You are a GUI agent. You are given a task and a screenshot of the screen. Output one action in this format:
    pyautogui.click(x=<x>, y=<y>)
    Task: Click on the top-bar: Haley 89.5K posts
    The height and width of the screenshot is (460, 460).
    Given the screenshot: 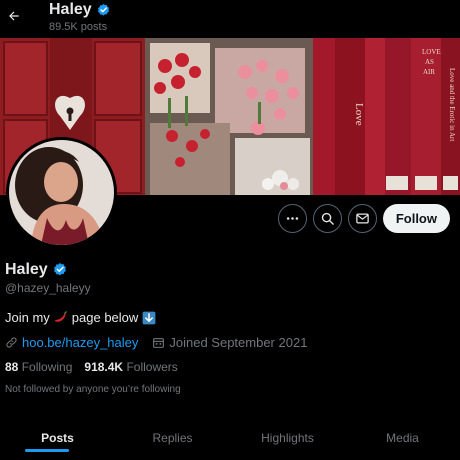 What is the action you would take?
    pyautogui.click(x=230, y=19)
    